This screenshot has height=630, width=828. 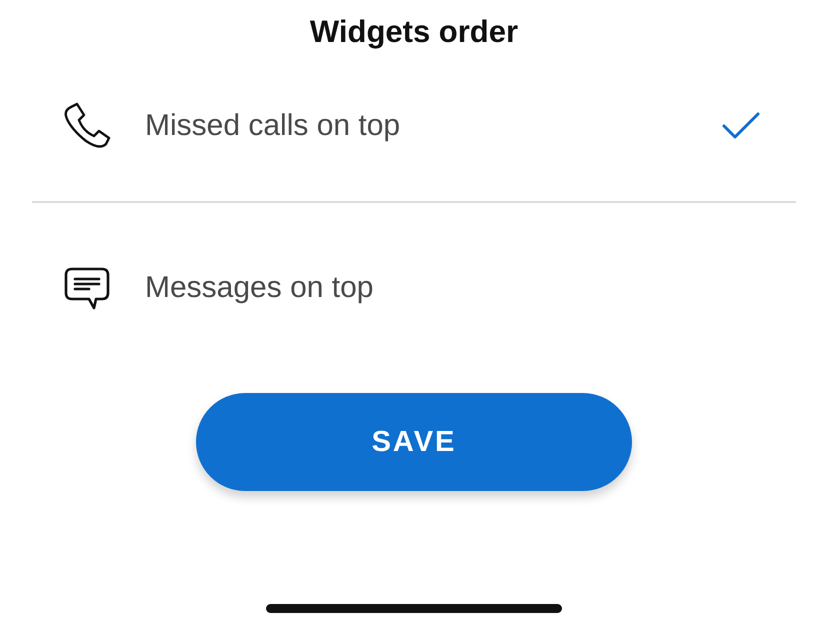 What do you see at coordinates (414, 608) in the screenshot?
I see `home-indicator` at bounding box center [414, 608].